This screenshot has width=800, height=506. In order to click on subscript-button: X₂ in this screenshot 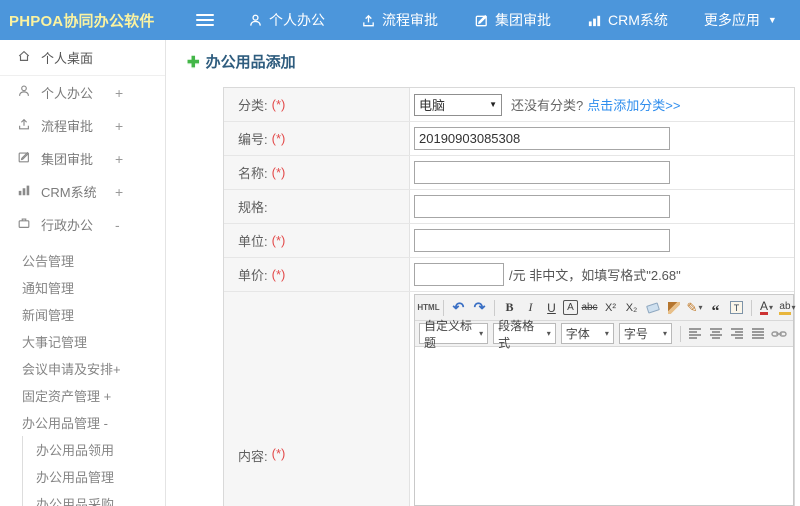, I will do `click(631, 307)`.